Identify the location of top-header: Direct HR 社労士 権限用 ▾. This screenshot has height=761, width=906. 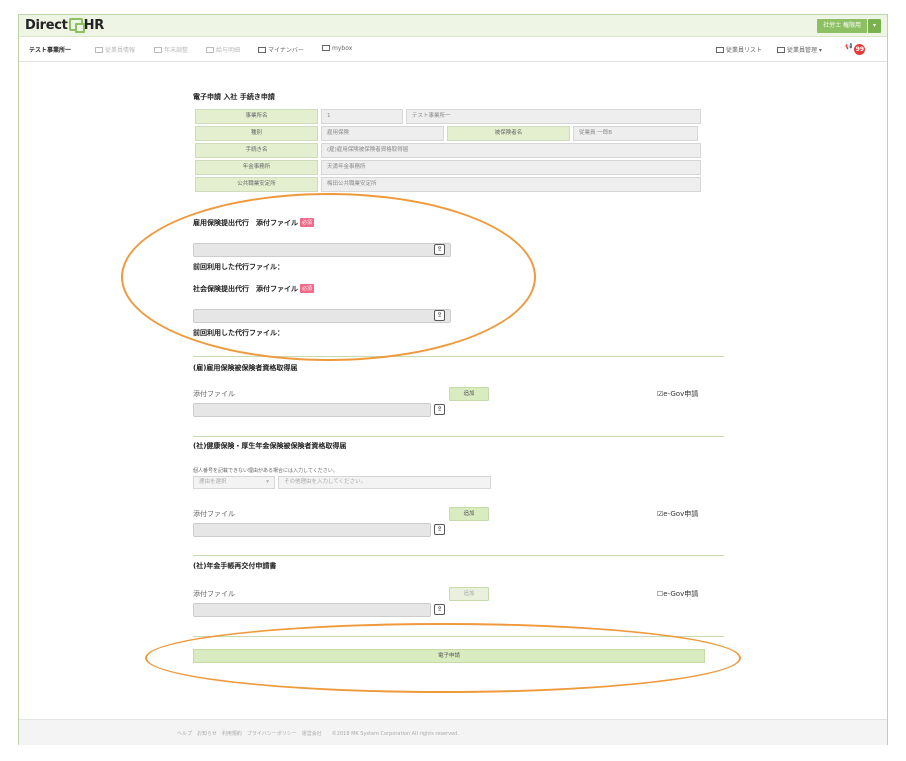
(453, 26).